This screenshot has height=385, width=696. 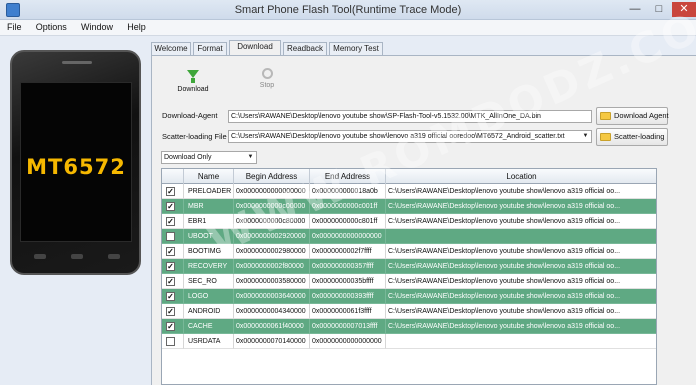 What do you see at coordinates (210, 49) in the screenshot?
I see `tab-format: Format` at bounding box center [210, 49].